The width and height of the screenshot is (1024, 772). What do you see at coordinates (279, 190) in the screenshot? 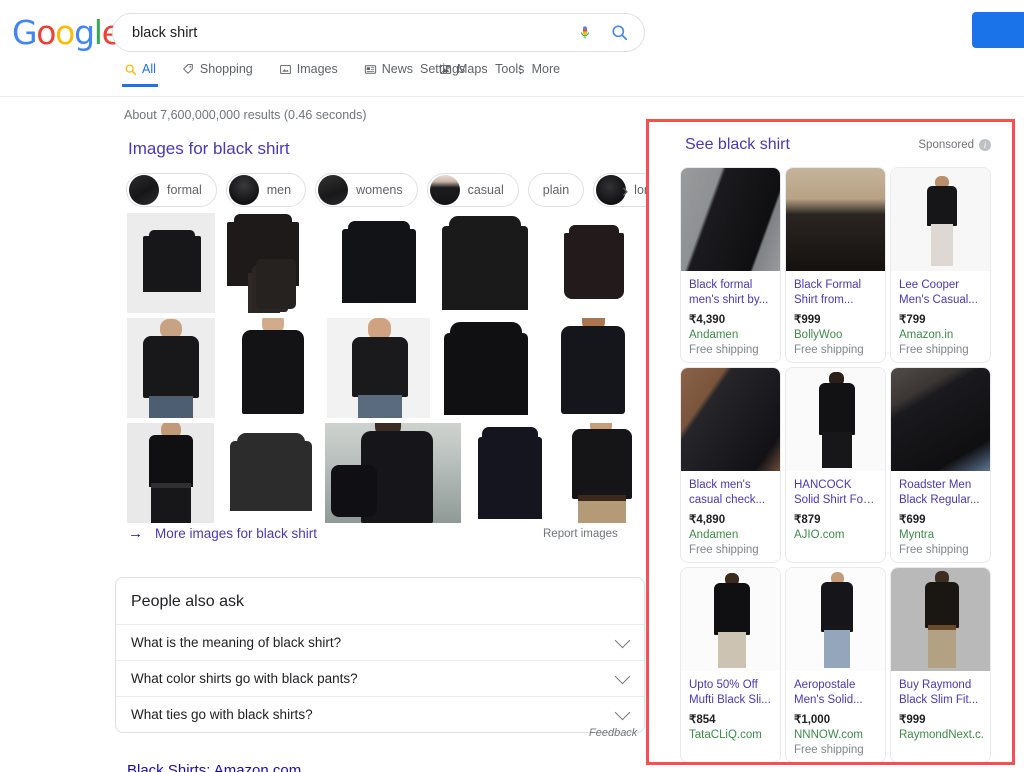
I see `chip-label: men` at bounding box center [279, 190].